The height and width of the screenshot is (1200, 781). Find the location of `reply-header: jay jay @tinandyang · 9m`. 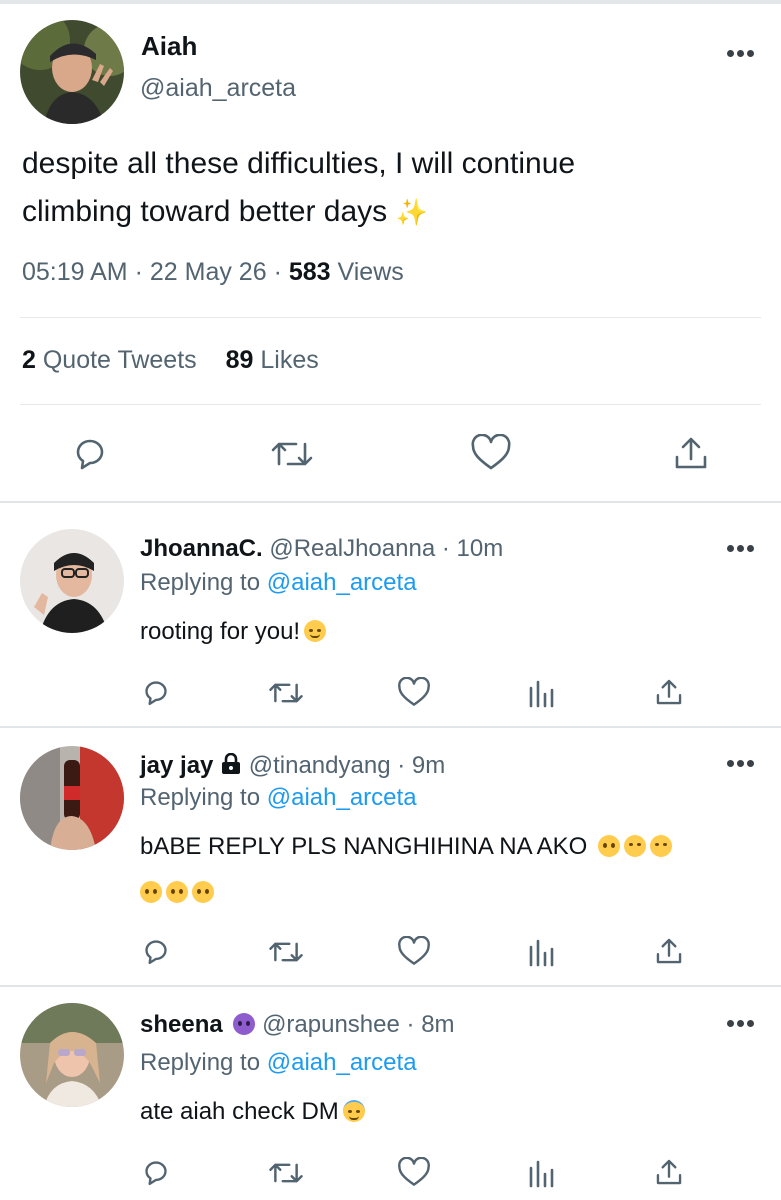

reply-header: jay jay @tinandyang · 9m is located at coordinates (292, 767).